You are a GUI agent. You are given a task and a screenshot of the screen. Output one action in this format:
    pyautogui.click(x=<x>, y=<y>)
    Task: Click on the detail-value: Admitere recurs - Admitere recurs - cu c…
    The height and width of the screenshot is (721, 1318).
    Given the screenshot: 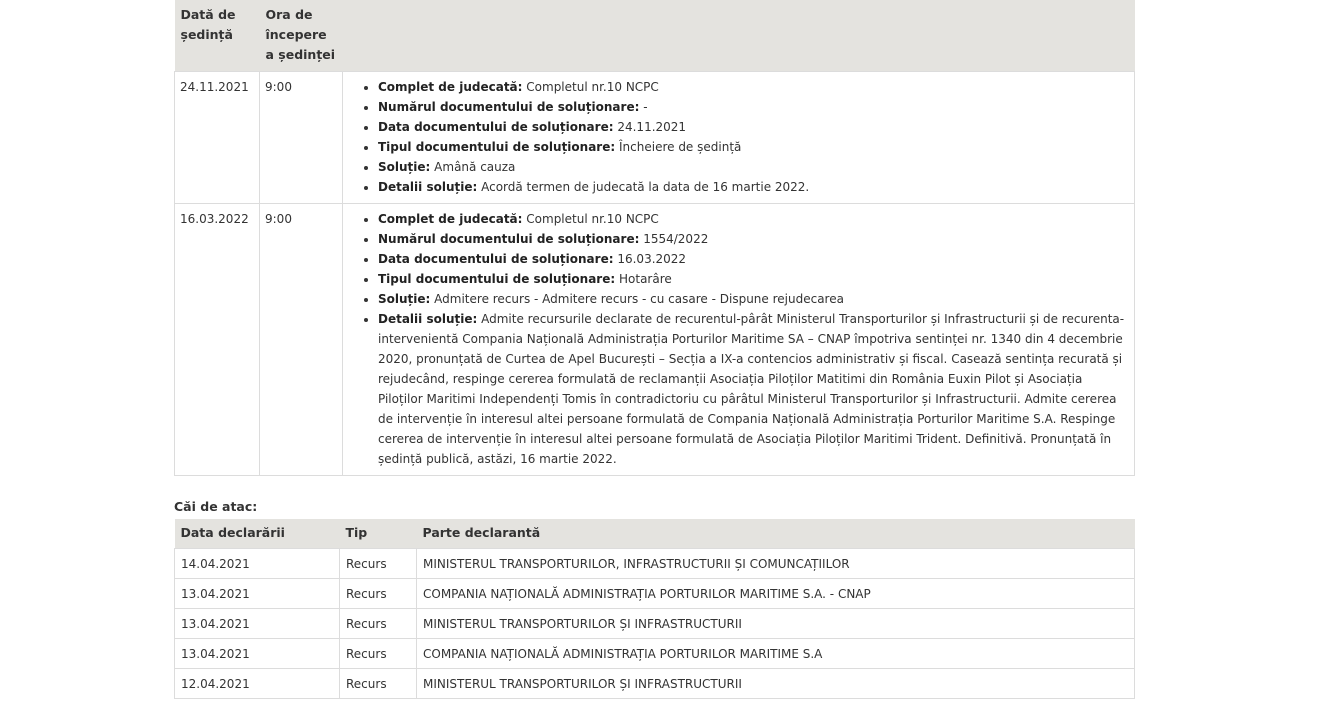 What is the action you would take?
    pyautogui.click(x=639, y=299)
    